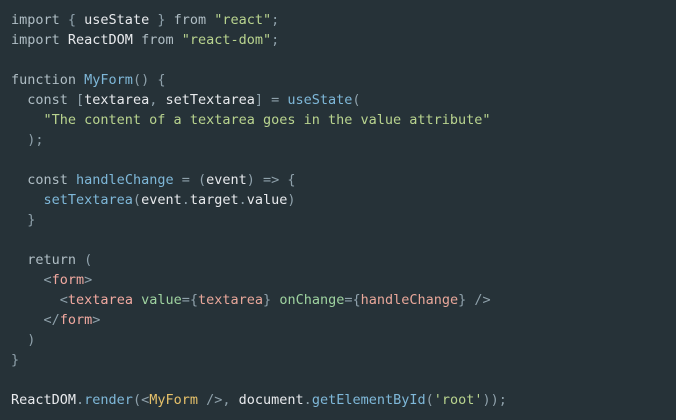 The height and width of the screenshot is (420, 676). What do you see at coordinates (267, 200) in the screenshot?
I see `code-token-plain: value` at bounding box center [267, 200].